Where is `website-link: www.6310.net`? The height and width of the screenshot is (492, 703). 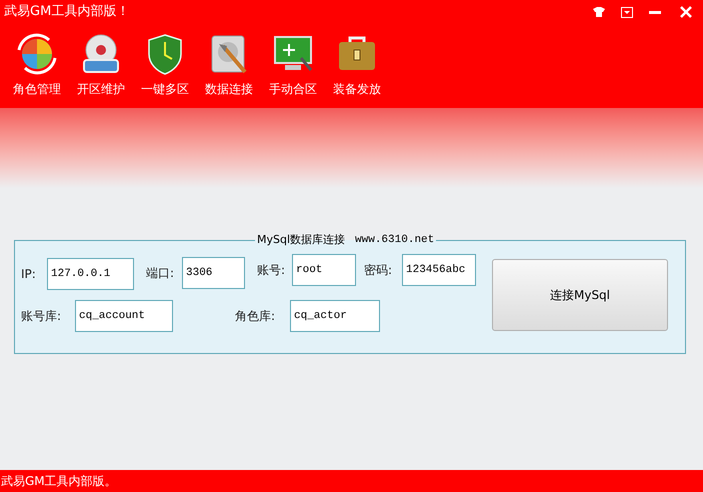
website-link: www.6310.net is located at coordinates (394, 240).